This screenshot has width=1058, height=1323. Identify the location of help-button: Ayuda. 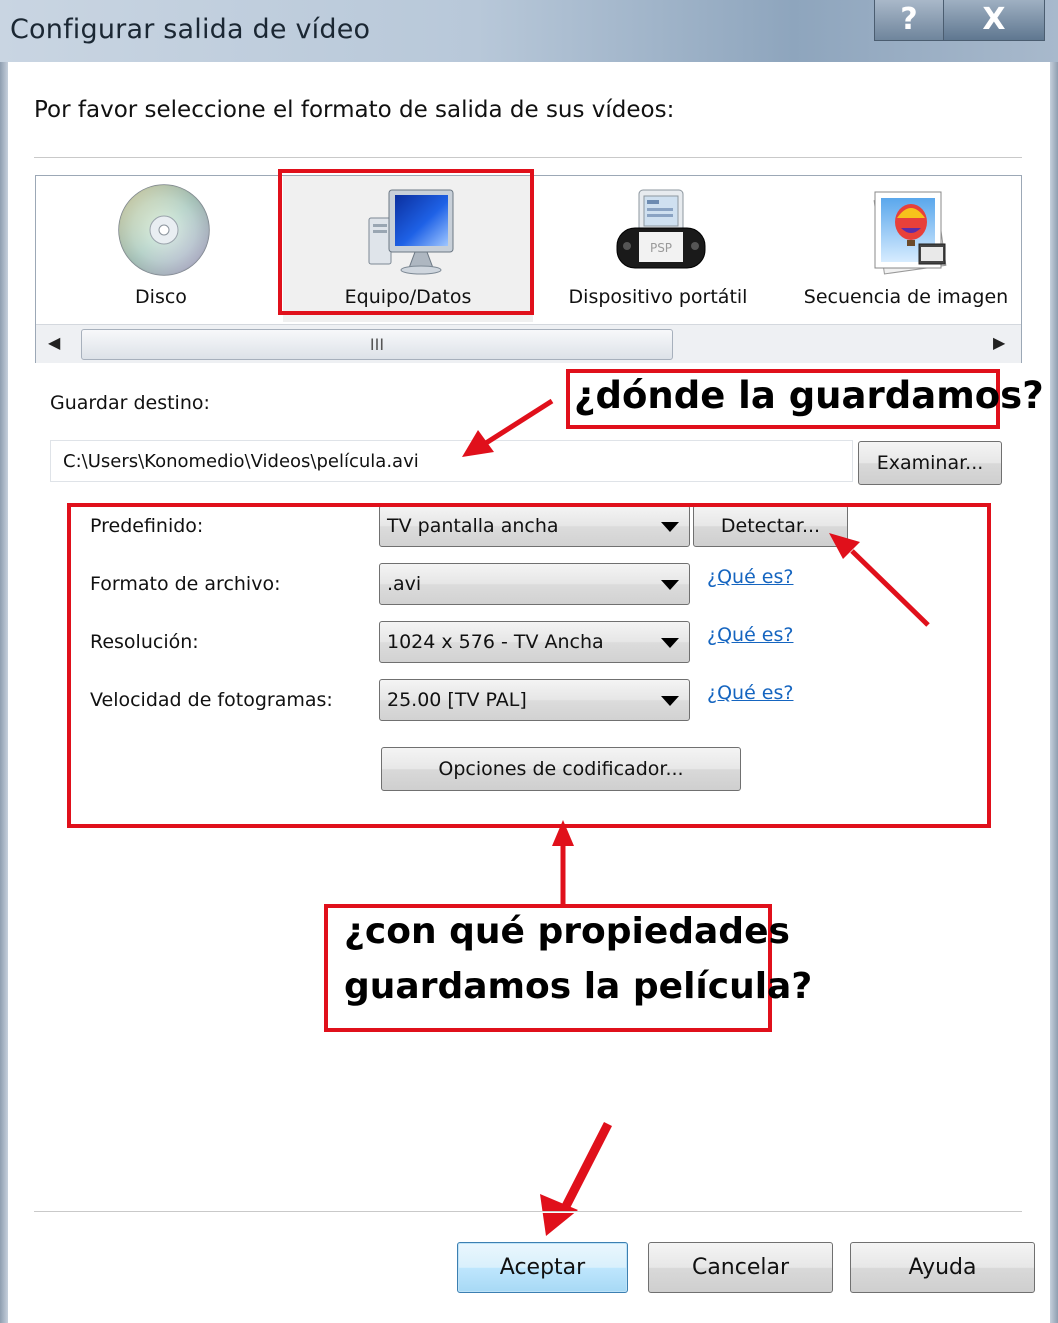
(942, 1267).